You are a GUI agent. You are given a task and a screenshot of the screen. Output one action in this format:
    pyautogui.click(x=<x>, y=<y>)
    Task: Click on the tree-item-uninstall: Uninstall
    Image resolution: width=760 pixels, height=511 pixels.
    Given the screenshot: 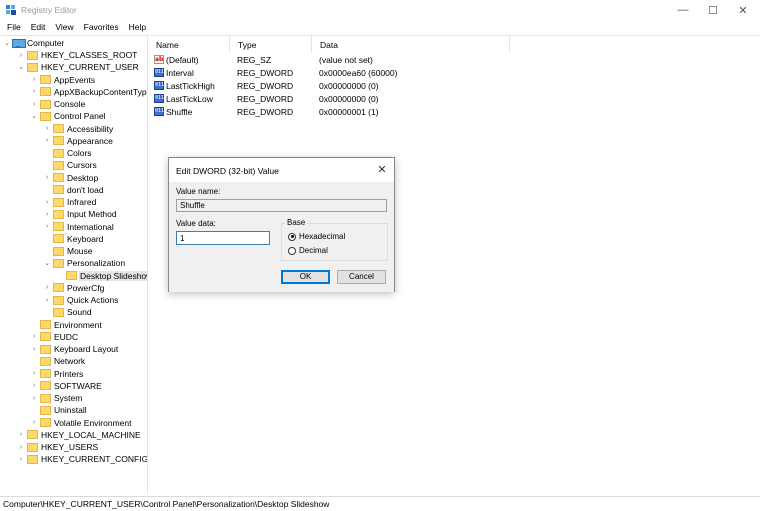 What is the action you would take?
    pyautogui.click(x=58, y=410)
    